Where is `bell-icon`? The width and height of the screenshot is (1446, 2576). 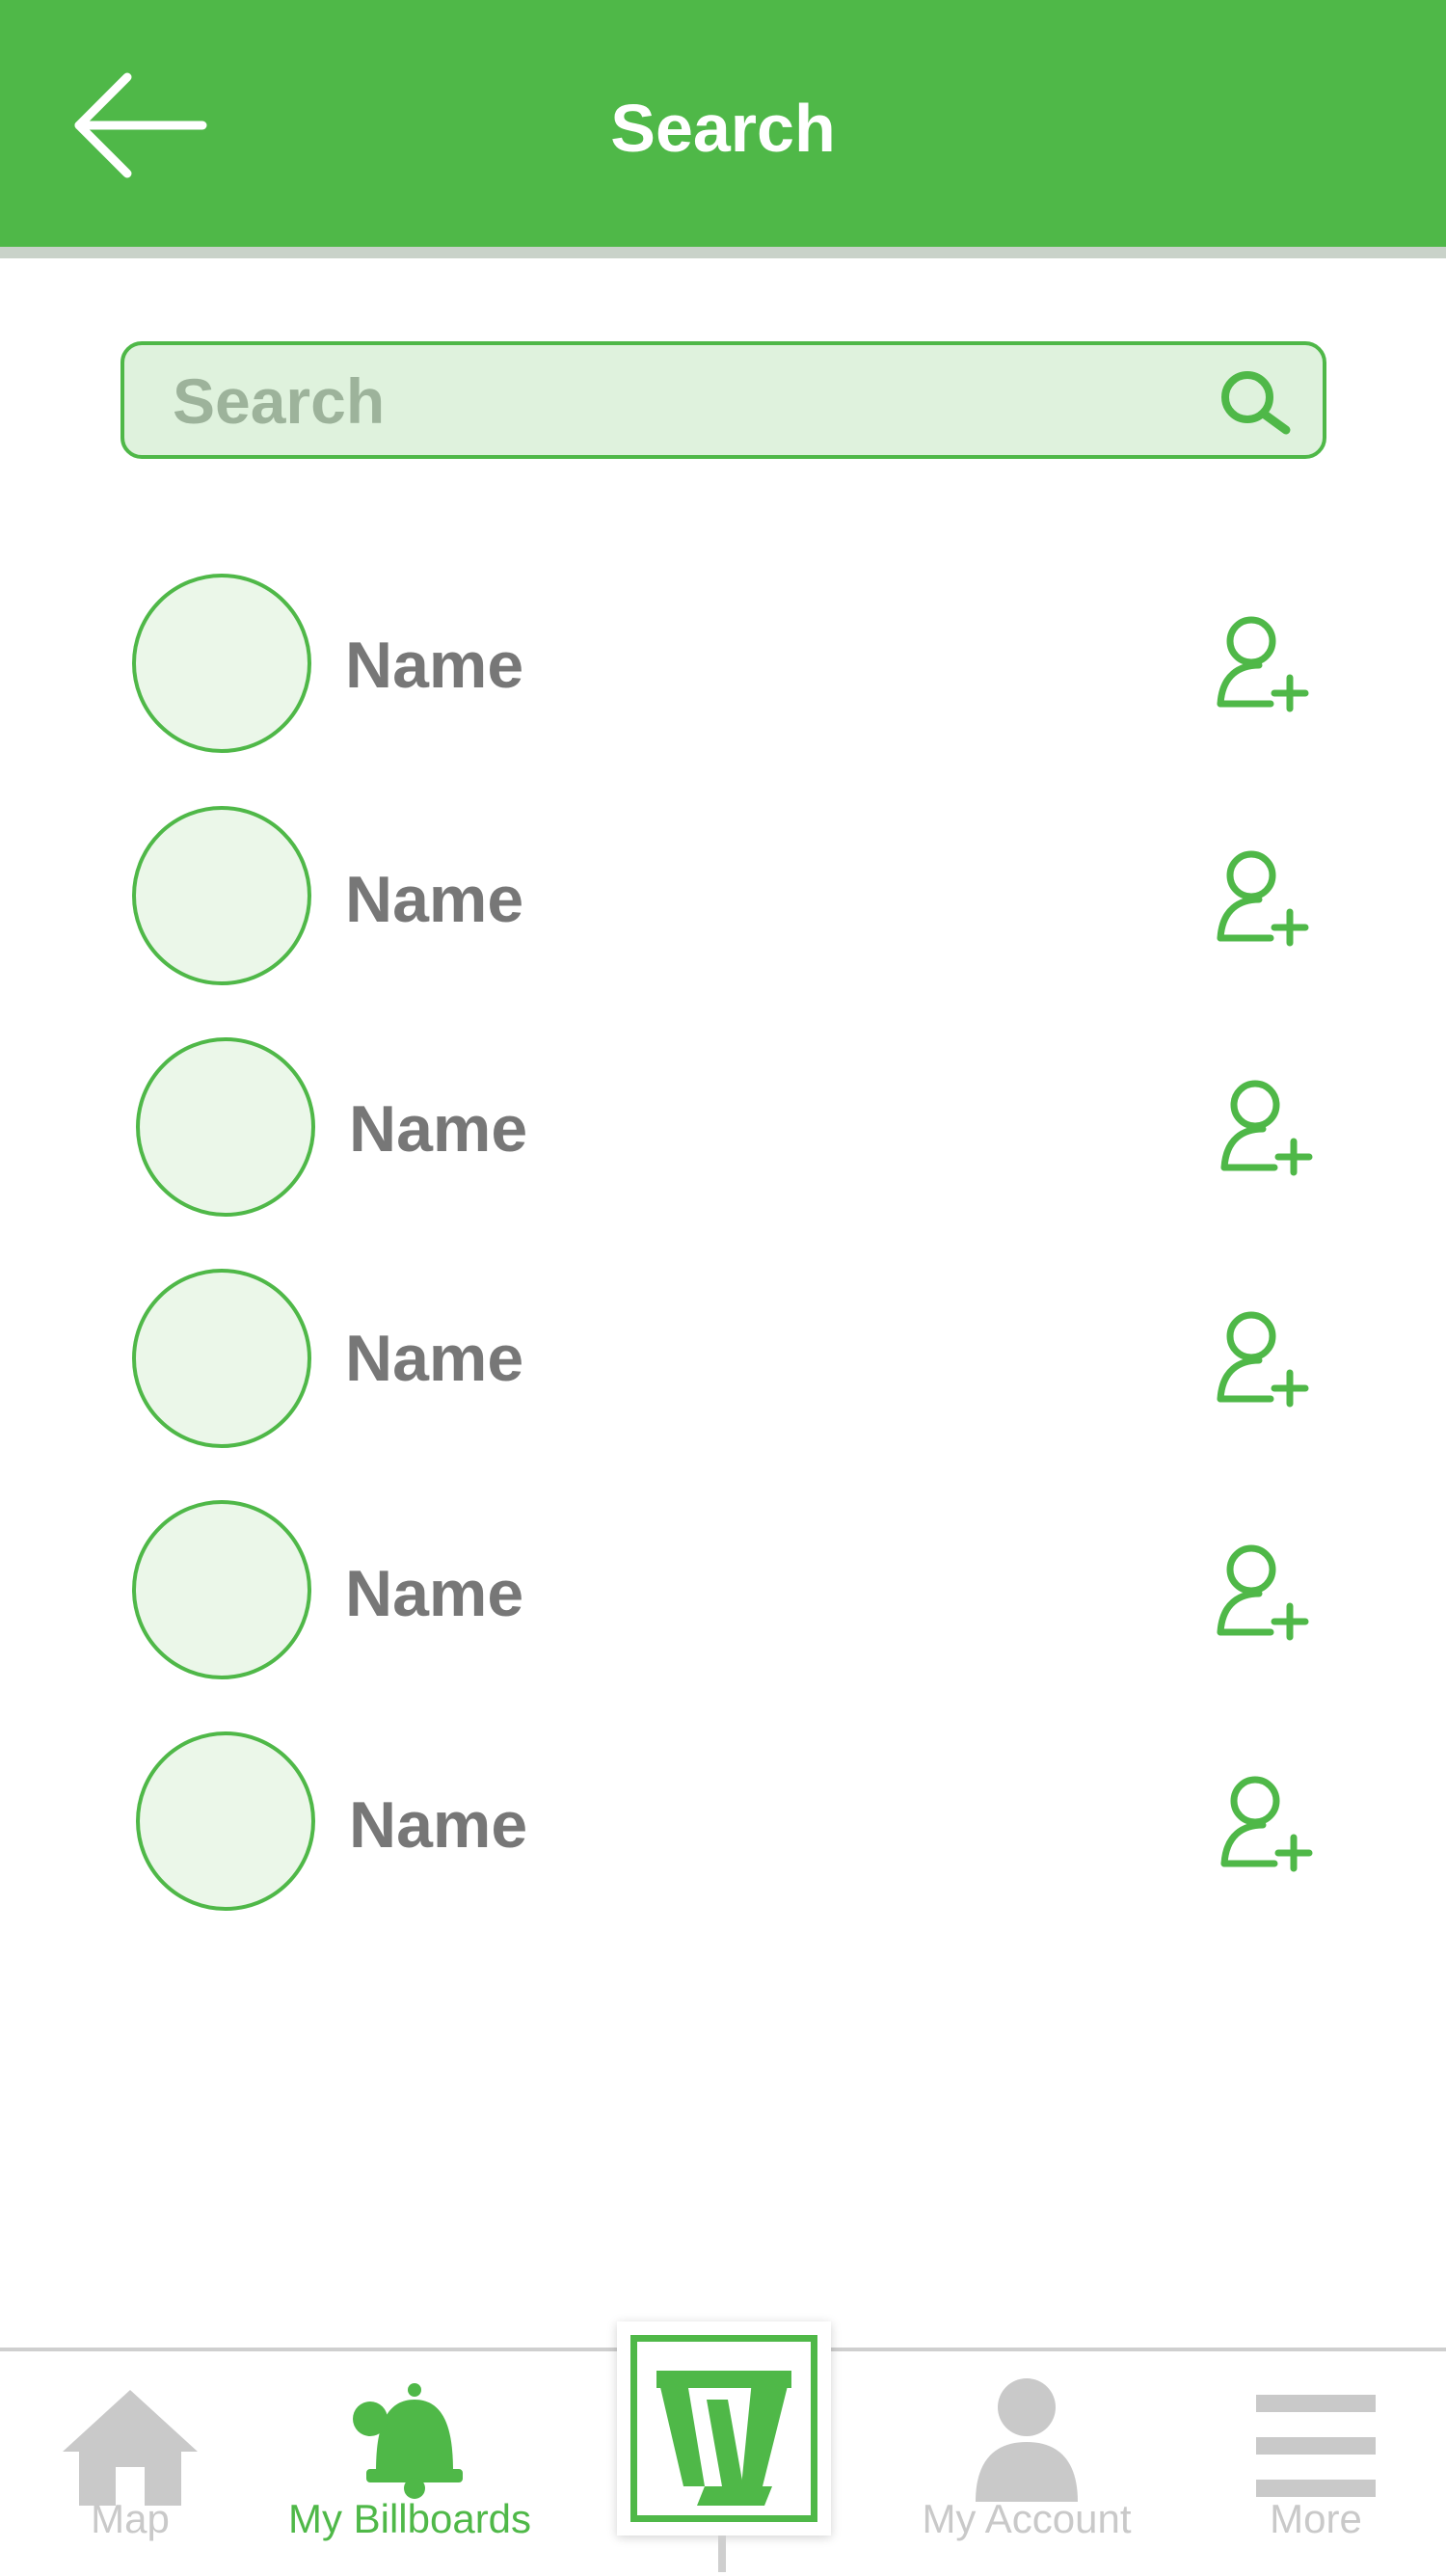 bell-icon is located at coordinates (408, 2441).